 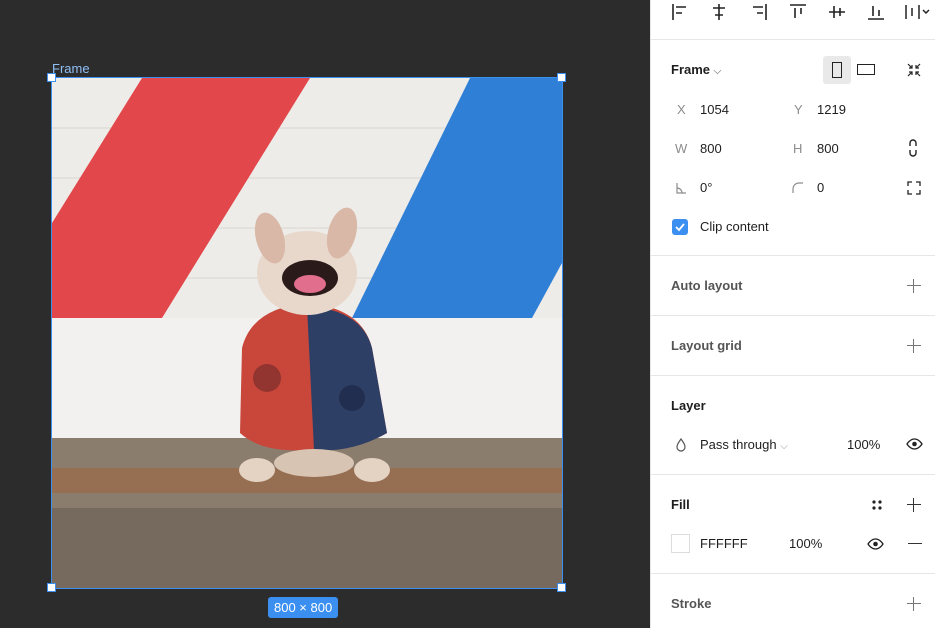 What do you see at coordinates (707, 285) in the screenshot?
I see `auto-layout-title: Auto layout` at bounding box center [707, 285].